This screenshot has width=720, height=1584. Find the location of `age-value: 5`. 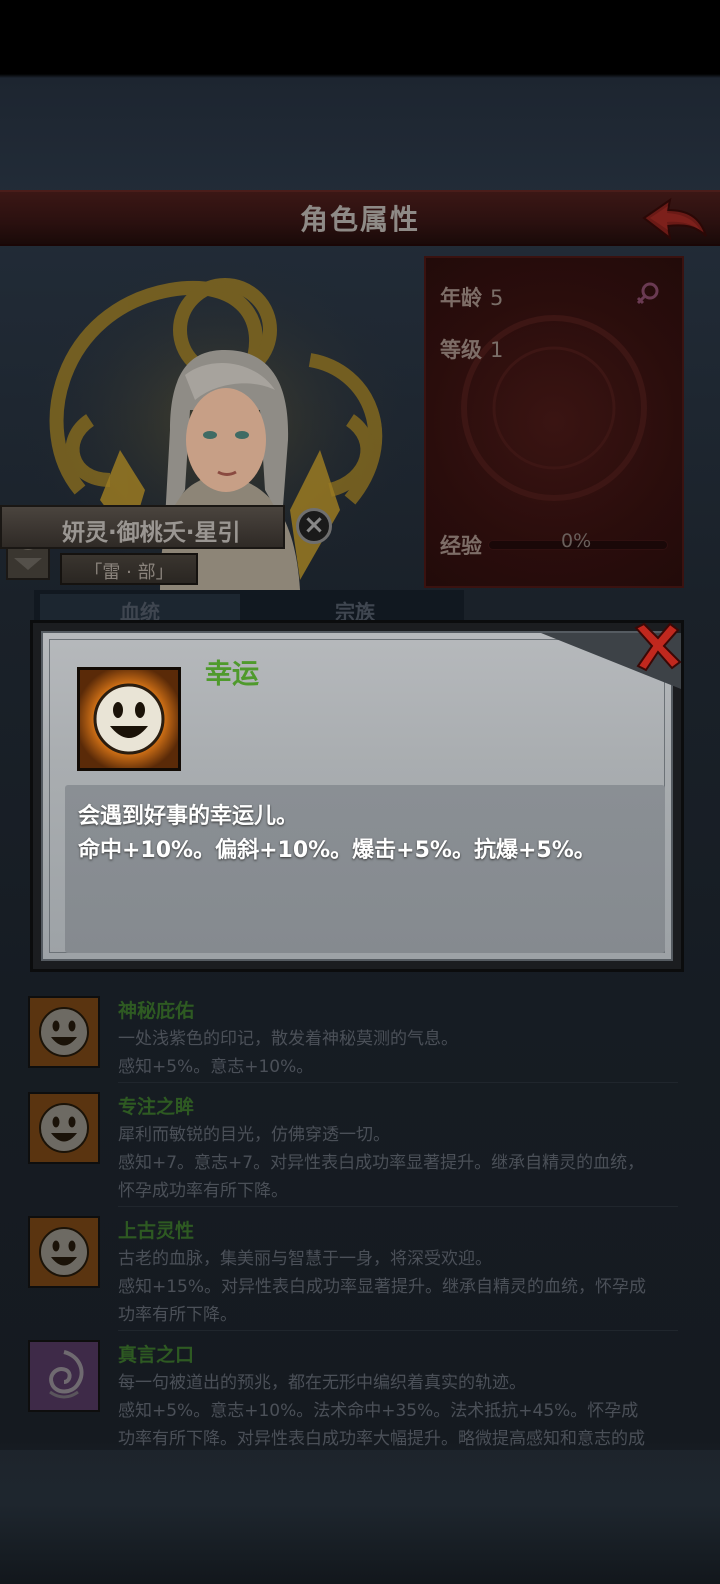

age-value: 5 is located at coordinates (497, 298).